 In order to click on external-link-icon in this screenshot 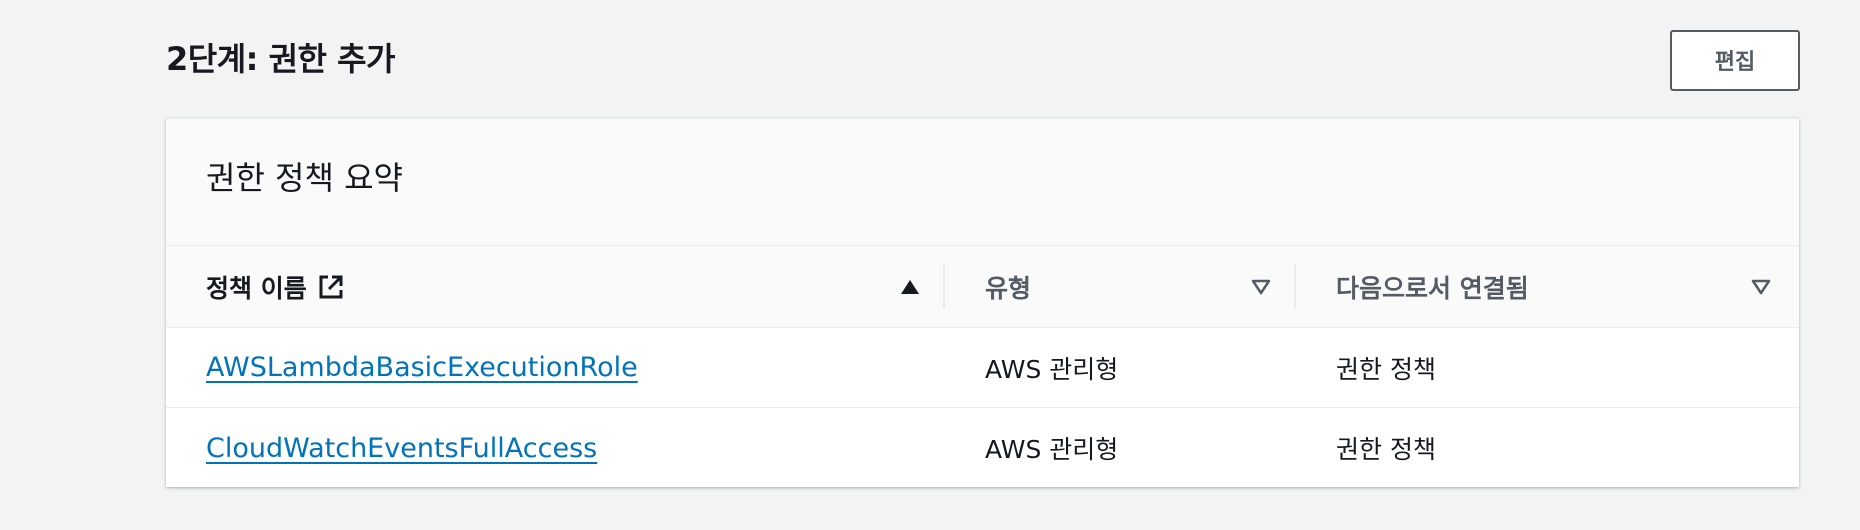, I will do `click(331, 287)`.